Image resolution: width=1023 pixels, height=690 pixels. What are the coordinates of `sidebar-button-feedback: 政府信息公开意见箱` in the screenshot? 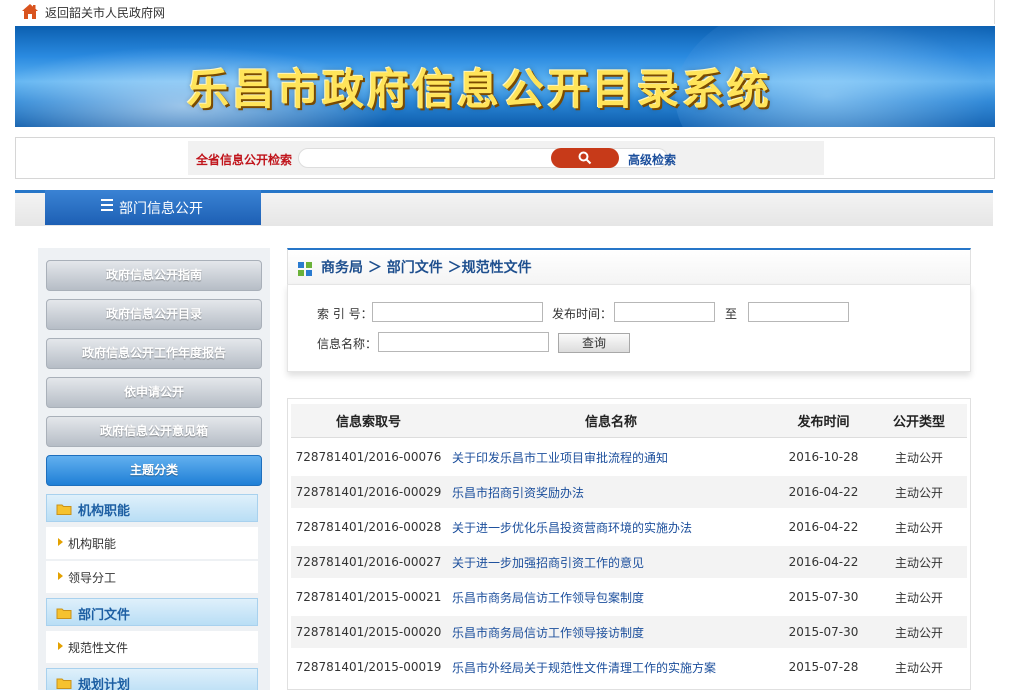 It's located at (154, 431).